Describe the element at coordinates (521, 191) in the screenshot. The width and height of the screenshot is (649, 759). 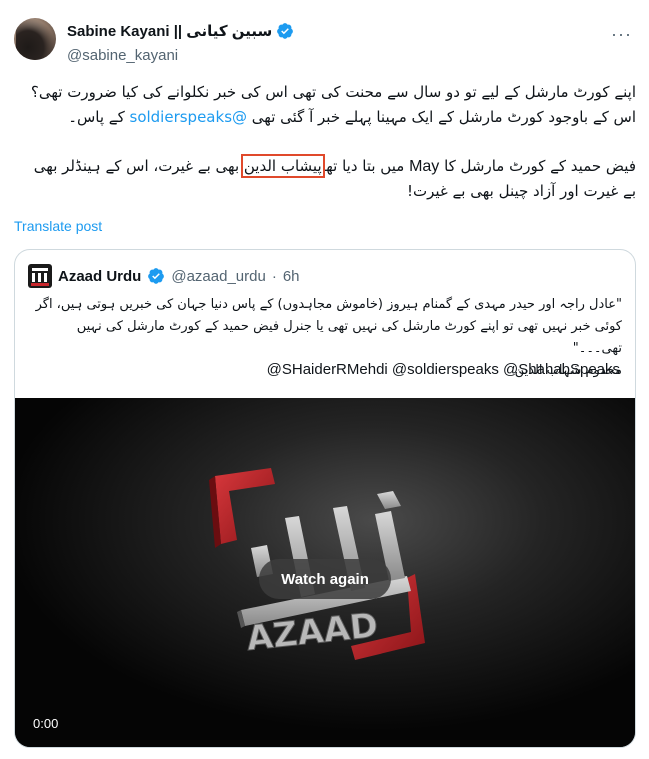
I see `post-text-segment: بے غیرت اور آزاد چینل بھی بے غیرت!` at that location.